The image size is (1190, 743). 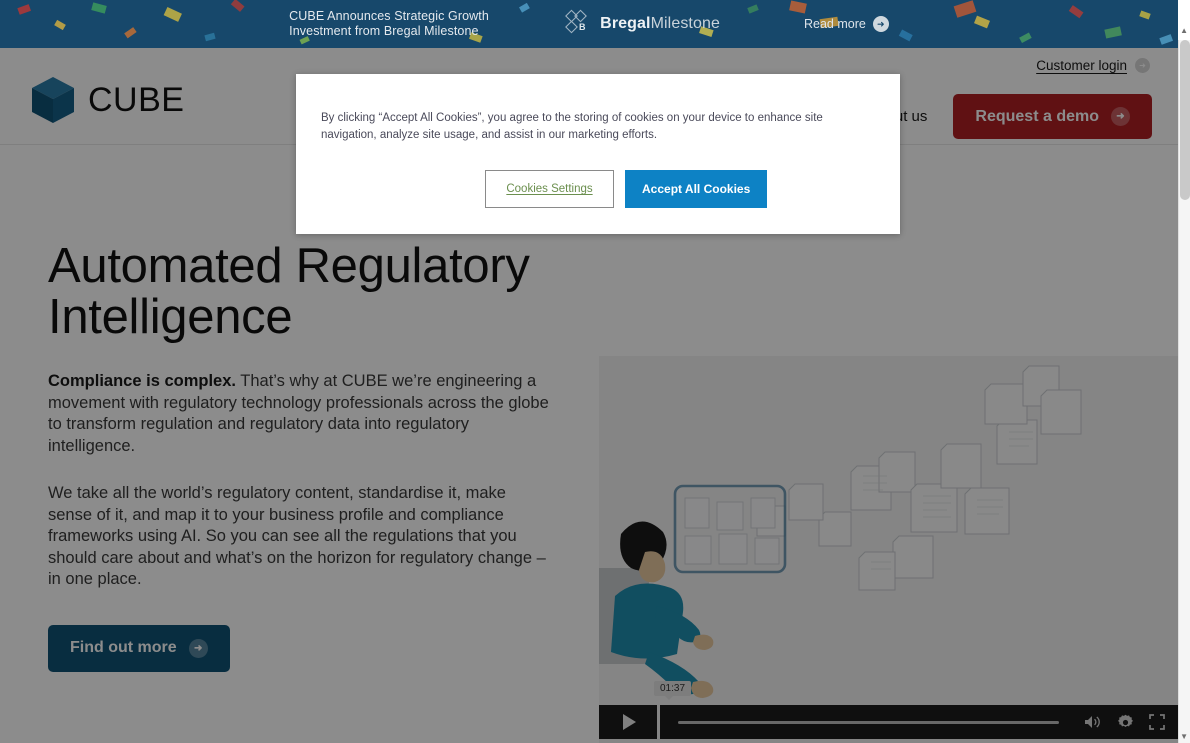 What do you see at coordinates (625, 23) in the screenshot?
I see `bregal-bold-part: Bregal` at bounding box center [625, 23].